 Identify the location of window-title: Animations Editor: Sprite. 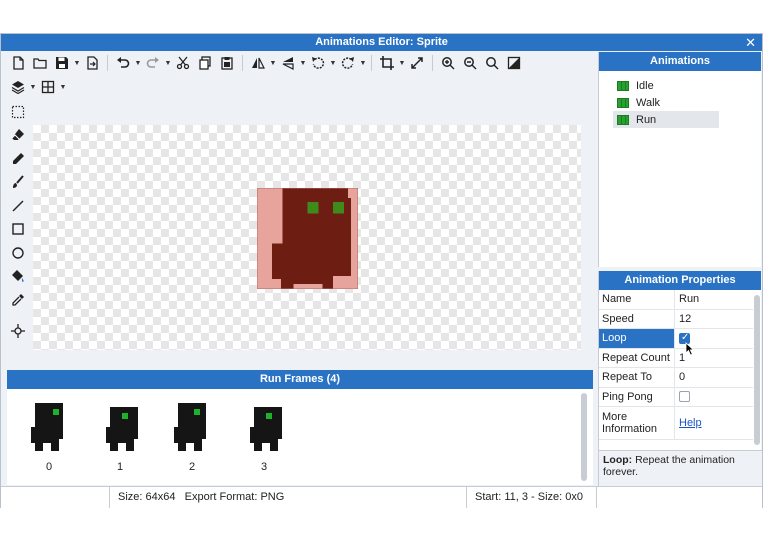
(381, 42).